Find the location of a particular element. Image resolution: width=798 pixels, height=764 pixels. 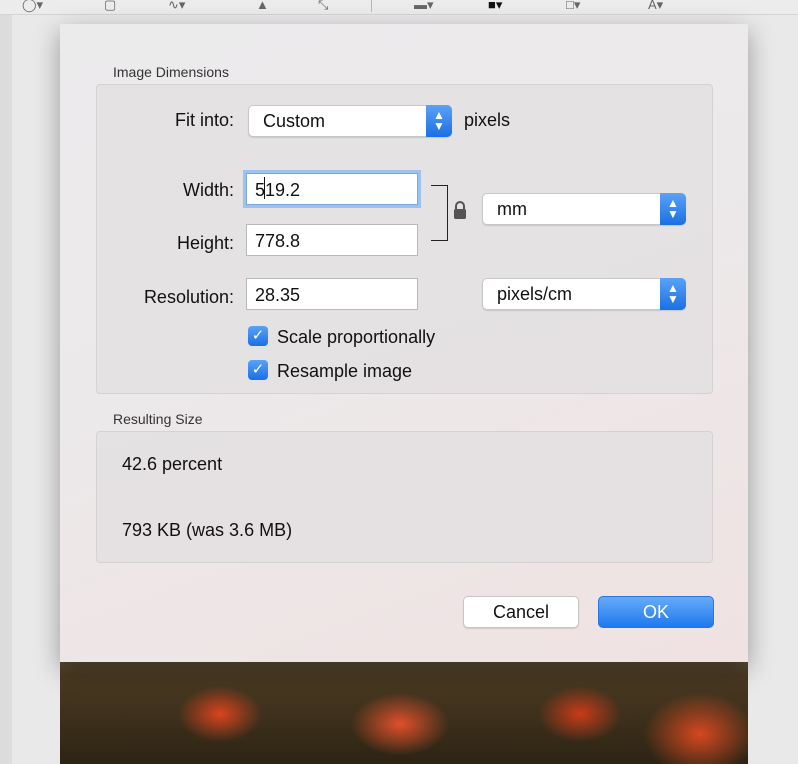

resolution-unit-value: pixels/cm is located at coordinates (535, 294).